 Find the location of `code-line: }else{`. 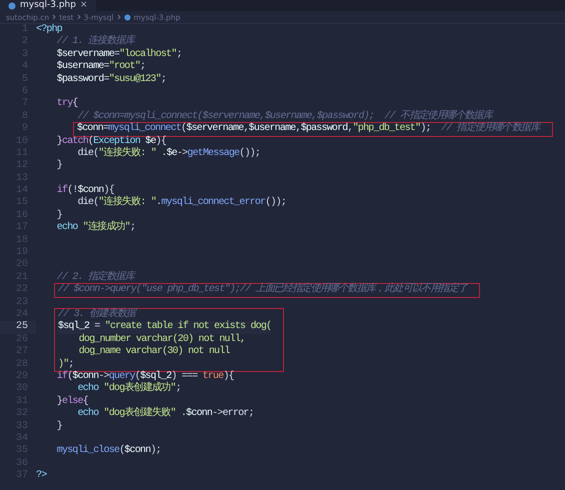

code-line: }else{ is located at coordinates (72, 402).